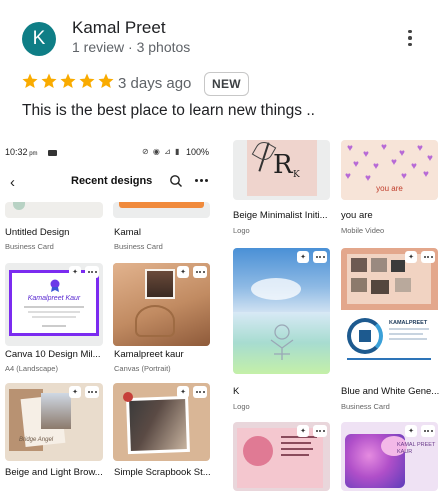 This screenshot has width=446, height=491. What do you see at coordinates (149, 354) in the screenshot?
I see `design-title: Kamalpreet kaur` at bounding box center [149, 354].